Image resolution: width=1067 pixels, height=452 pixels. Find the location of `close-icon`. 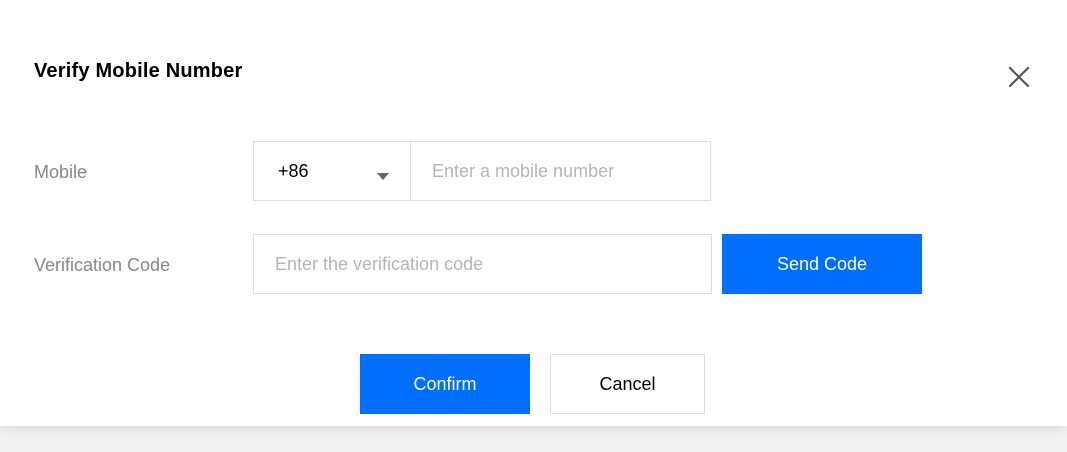

close-icon is located at coordinates (1019, 77).